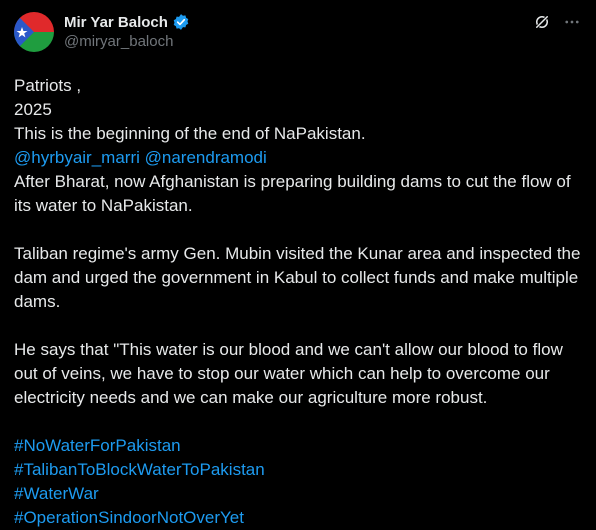 The width and height of the screenshot is (596, 530). I want to click on verified-badge-icon, so click(181, 22).